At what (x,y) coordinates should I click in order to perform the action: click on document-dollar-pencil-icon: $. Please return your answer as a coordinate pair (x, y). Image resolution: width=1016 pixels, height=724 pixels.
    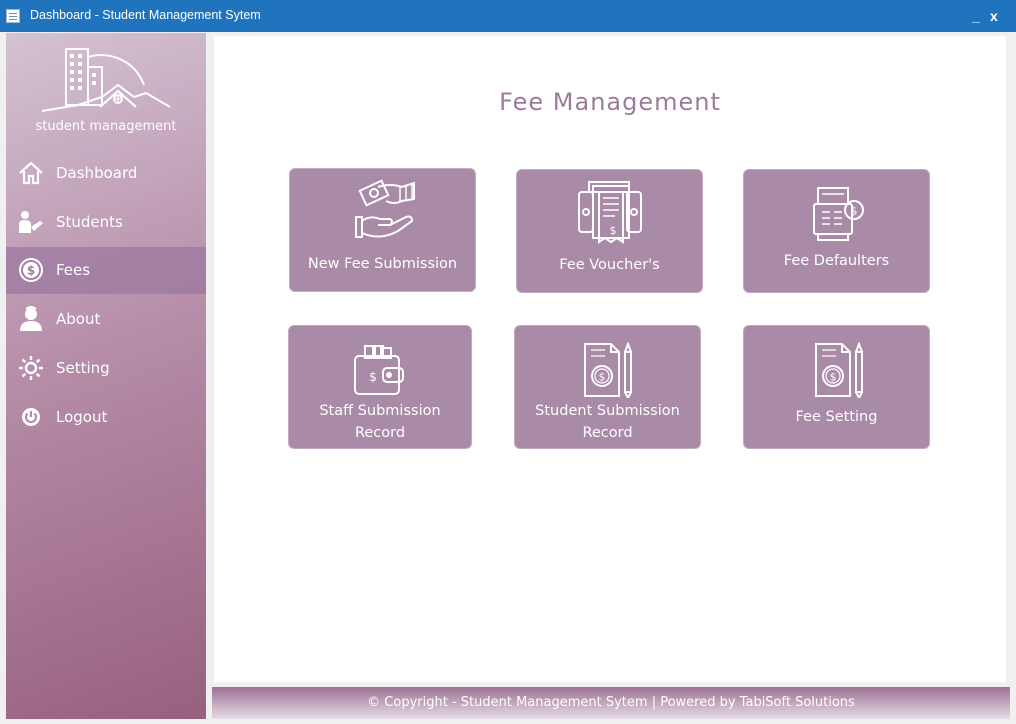
    Looking at the image, I should click on (839, 370).